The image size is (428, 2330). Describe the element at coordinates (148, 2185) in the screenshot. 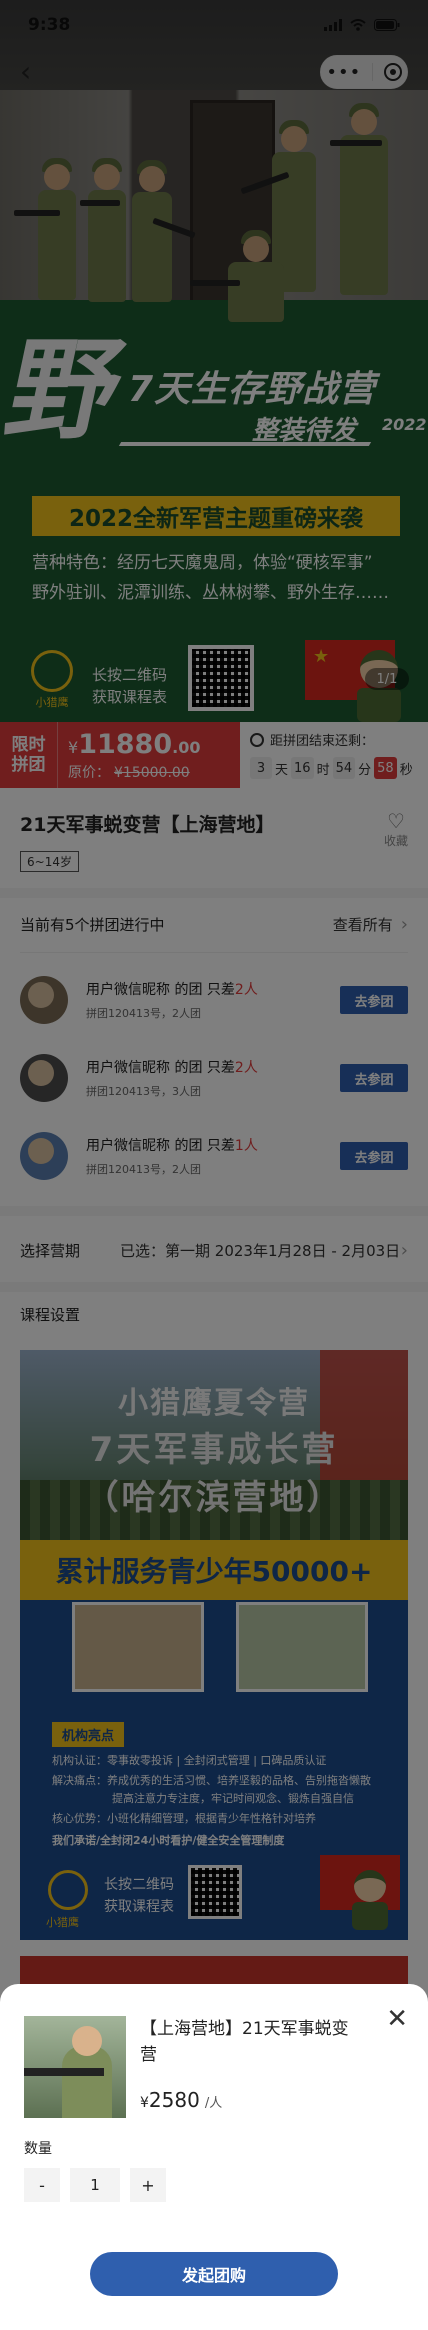

I see `increase-button: +` at that location.